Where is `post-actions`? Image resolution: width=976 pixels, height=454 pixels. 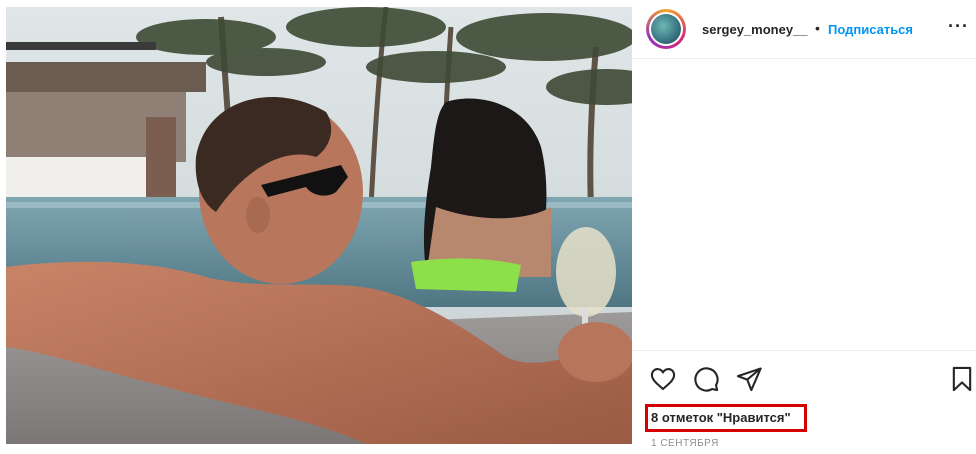
post-actions is located at coordinates (804, 377).